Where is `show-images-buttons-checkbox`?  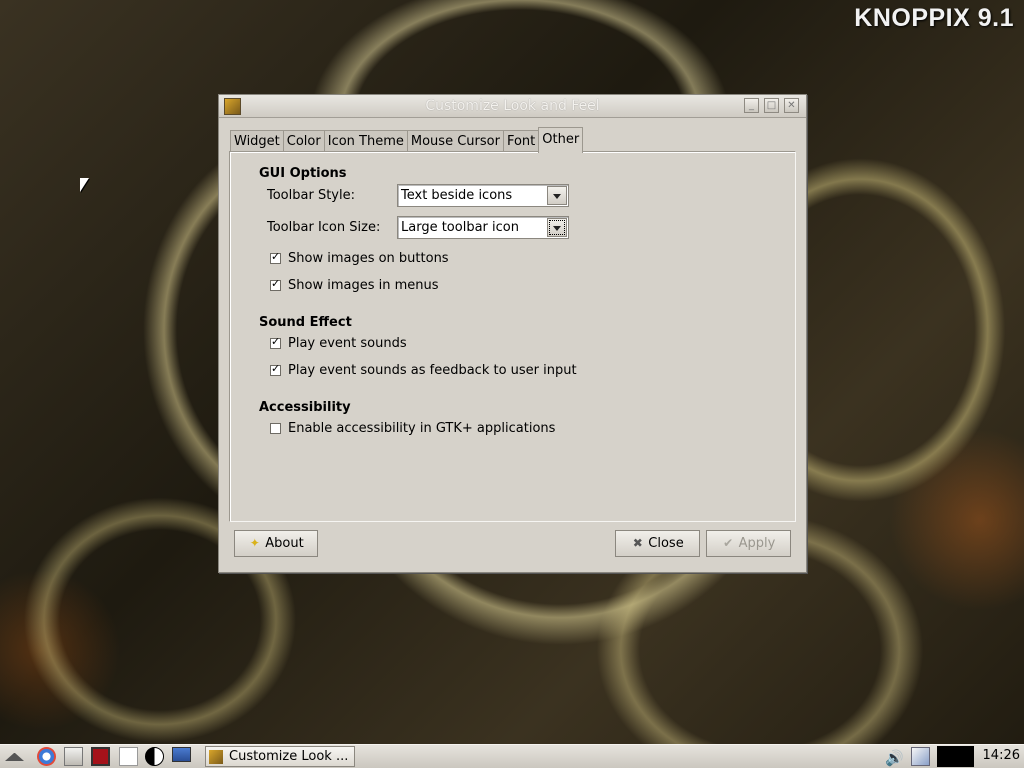
show-images-buttons-checkbox is located at coordinates (275, 257).